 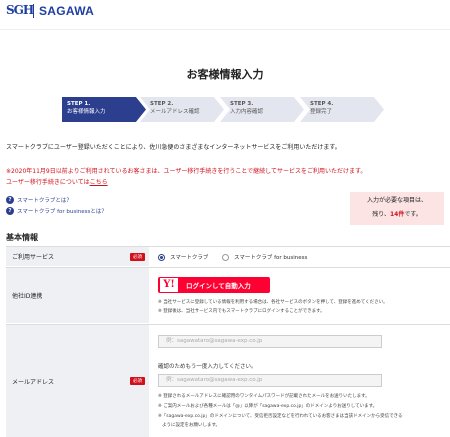 What do you see at coordinates (413, 214) in the screenshot?
I see `required-count-suffix: です。` at bounding box center [413, 214].